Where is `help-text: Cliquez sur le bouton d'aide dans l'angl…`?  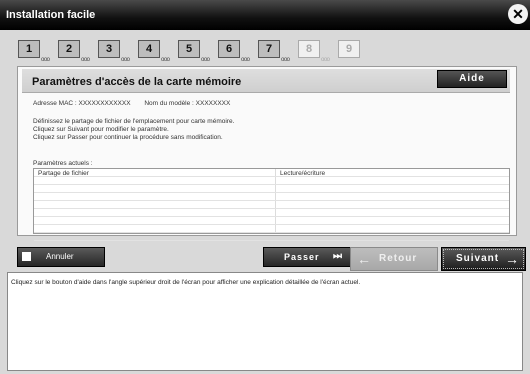 help-text: Cliquez sur le bouton d'aide dans l'angl… is located at coordinates (186, 282).